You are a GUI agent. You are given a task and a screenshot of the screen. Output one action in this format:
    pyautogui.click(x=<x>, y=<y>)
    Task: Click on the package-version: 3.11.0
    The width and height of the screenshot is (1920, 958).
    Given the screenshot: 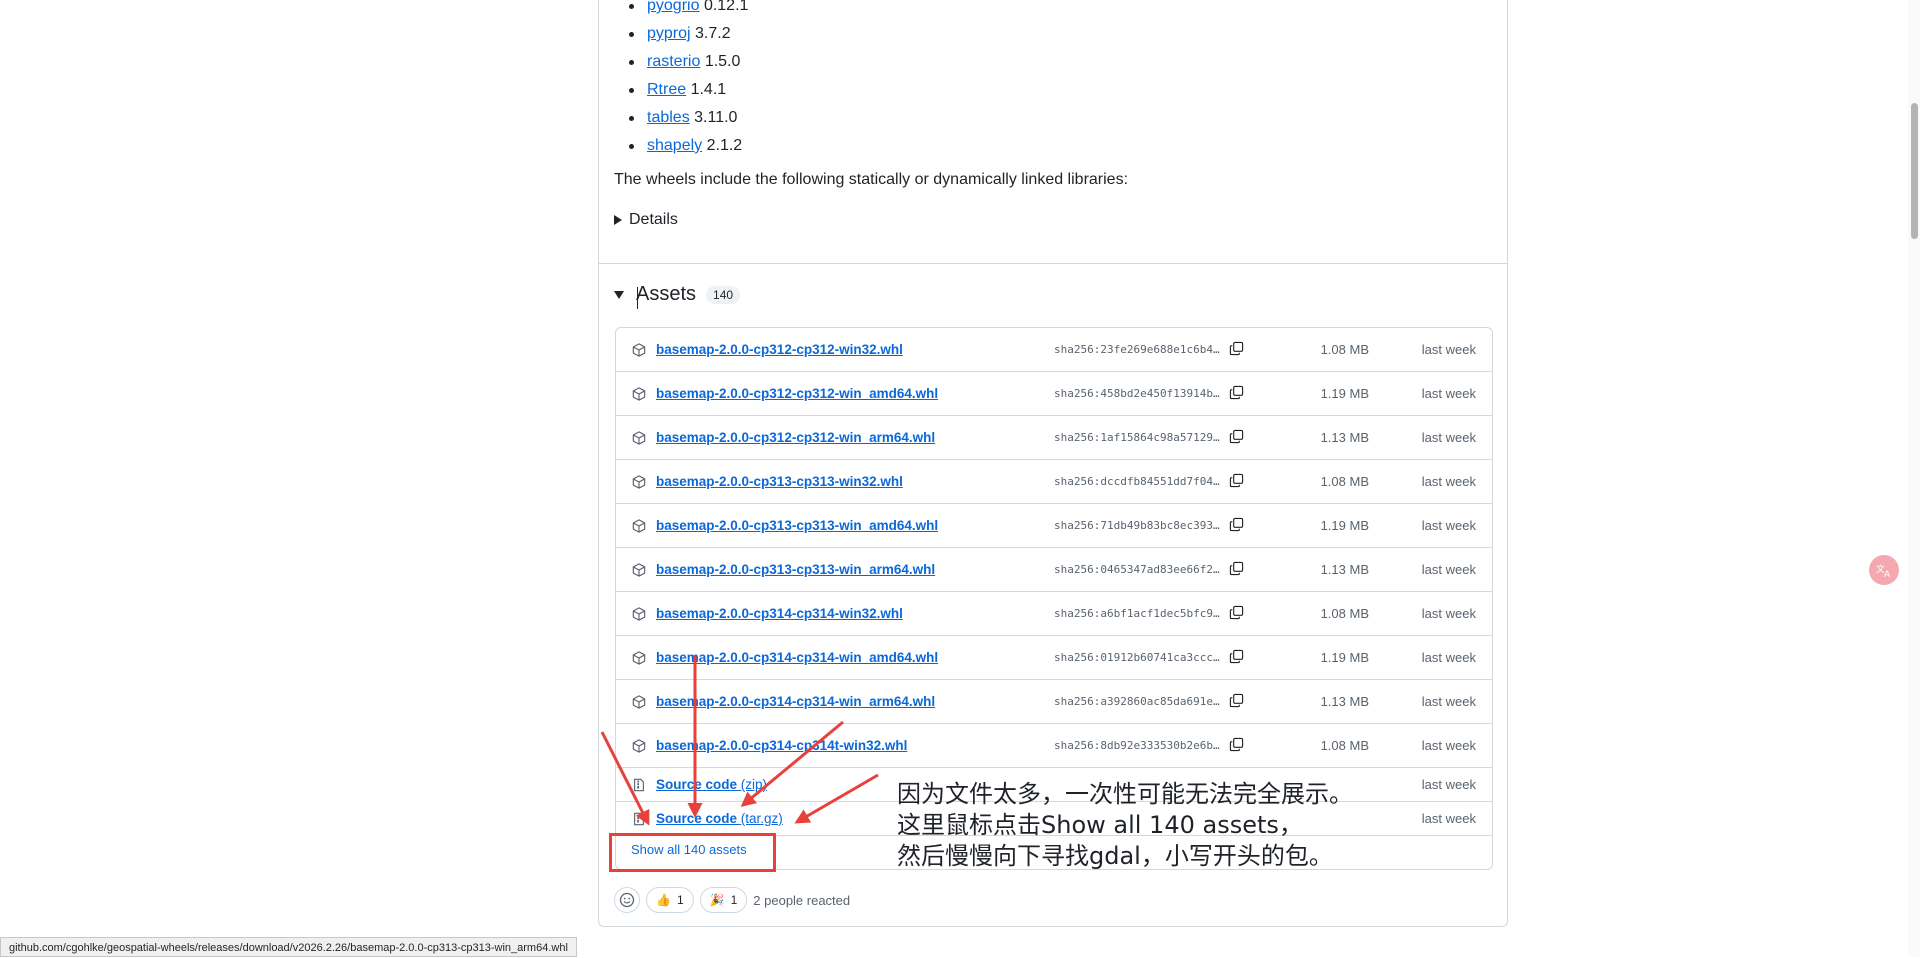 What is the action you would take?
    pyautogui.click(x=716, y=117)
    